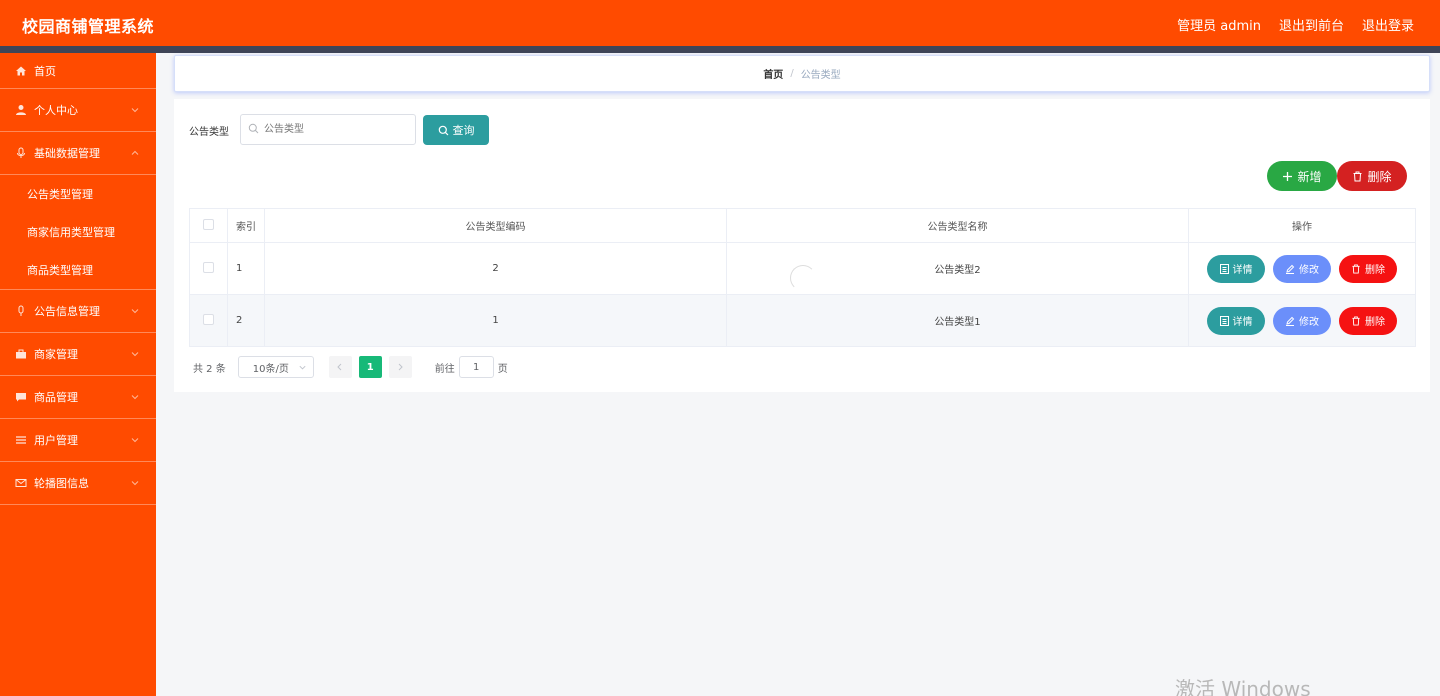 The width and height of the screenshot is (1440, 696). I want to click on sidebar-item-user: 用户管理, so click(78, 440).